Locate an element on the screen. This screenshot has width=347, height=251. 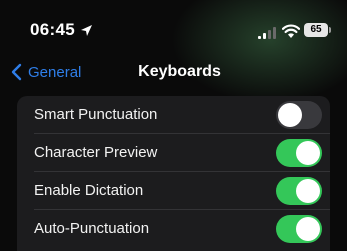
battery-tip is located at coordinates (330, 30).